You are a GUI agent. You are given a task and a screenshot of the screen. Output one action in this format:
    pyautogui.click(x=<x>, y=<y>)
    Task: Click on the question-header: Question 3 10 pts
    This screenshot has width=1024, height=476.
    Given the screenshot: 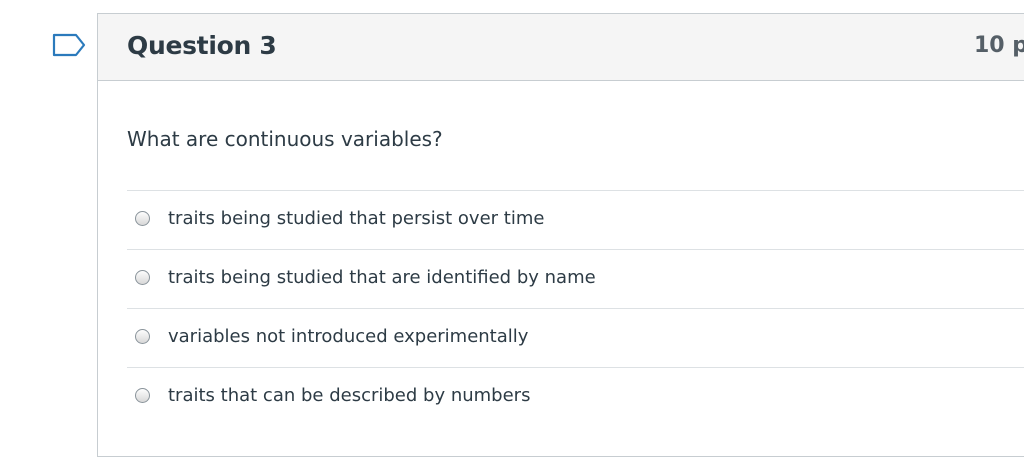 What is the action you would take?
    pyautogui.click(x=561, y=47)
    